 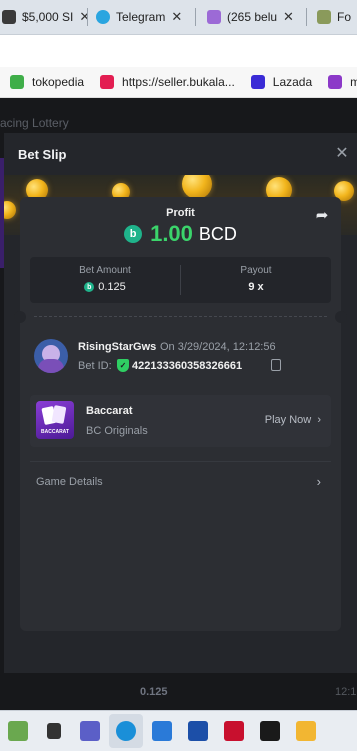 I want to click on browser-tab-bar: $5,000 SI ✕ Telegram ✕ (265 belu ✕ Fo, so click(x=178, y=17).